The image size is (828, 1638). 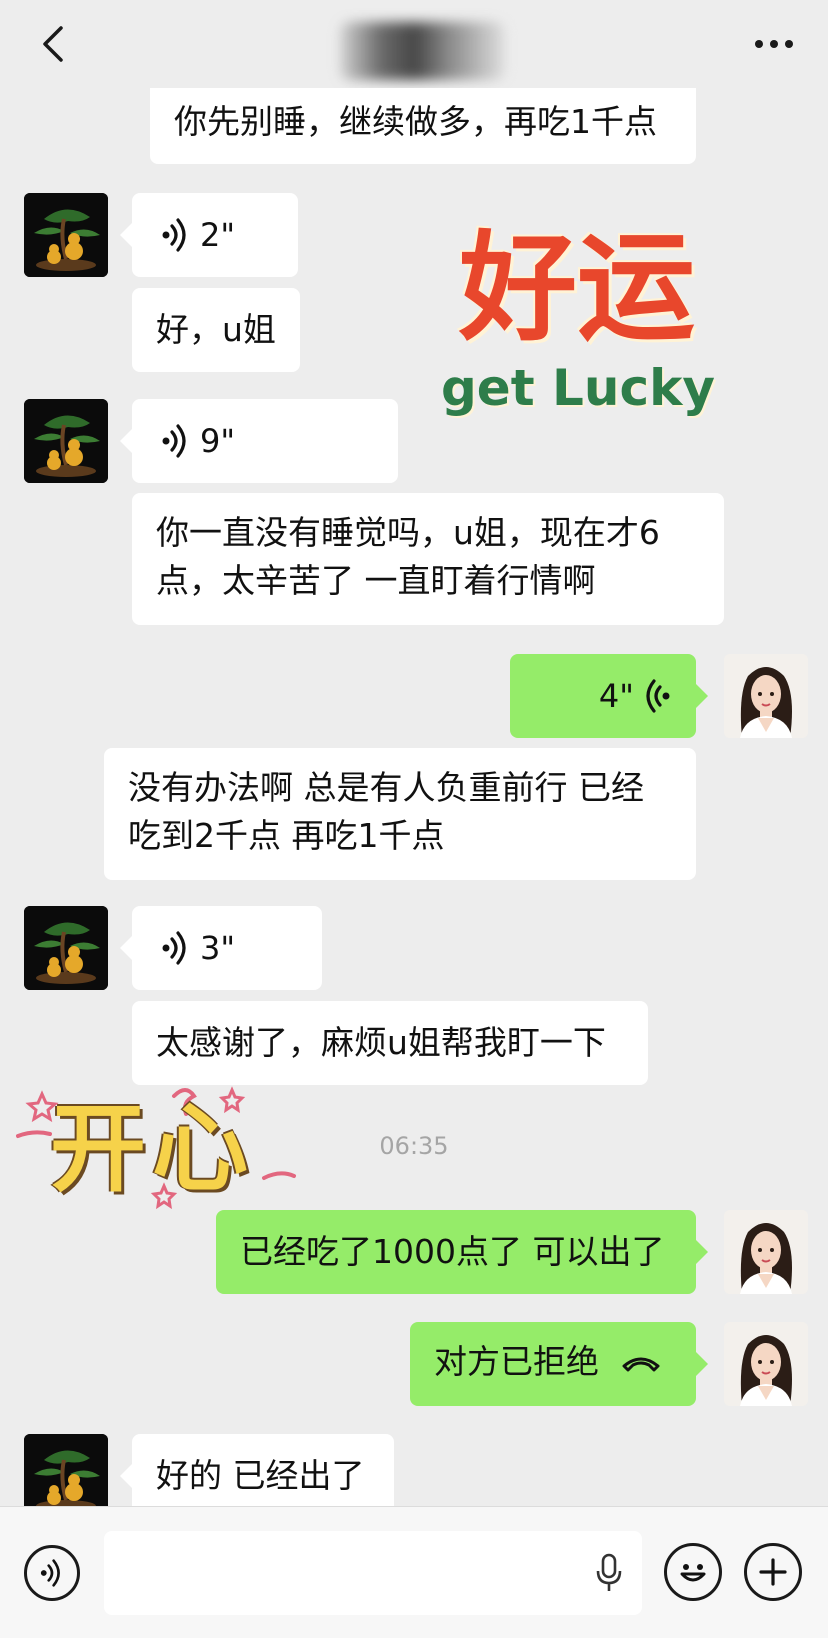 What do you see at coordinates (428, 559) in the screenshot?
I see `message-bubble: 你一直没有睡觉吗，u姐，现在才6 点，太辛苦了 一直盯着行情啊` at bounding box center [428, 559].